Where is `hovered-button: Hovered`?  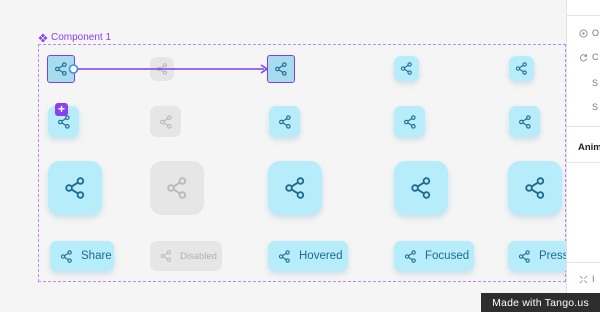 hovered-button: Hovered is located at coordinates (308, 256).